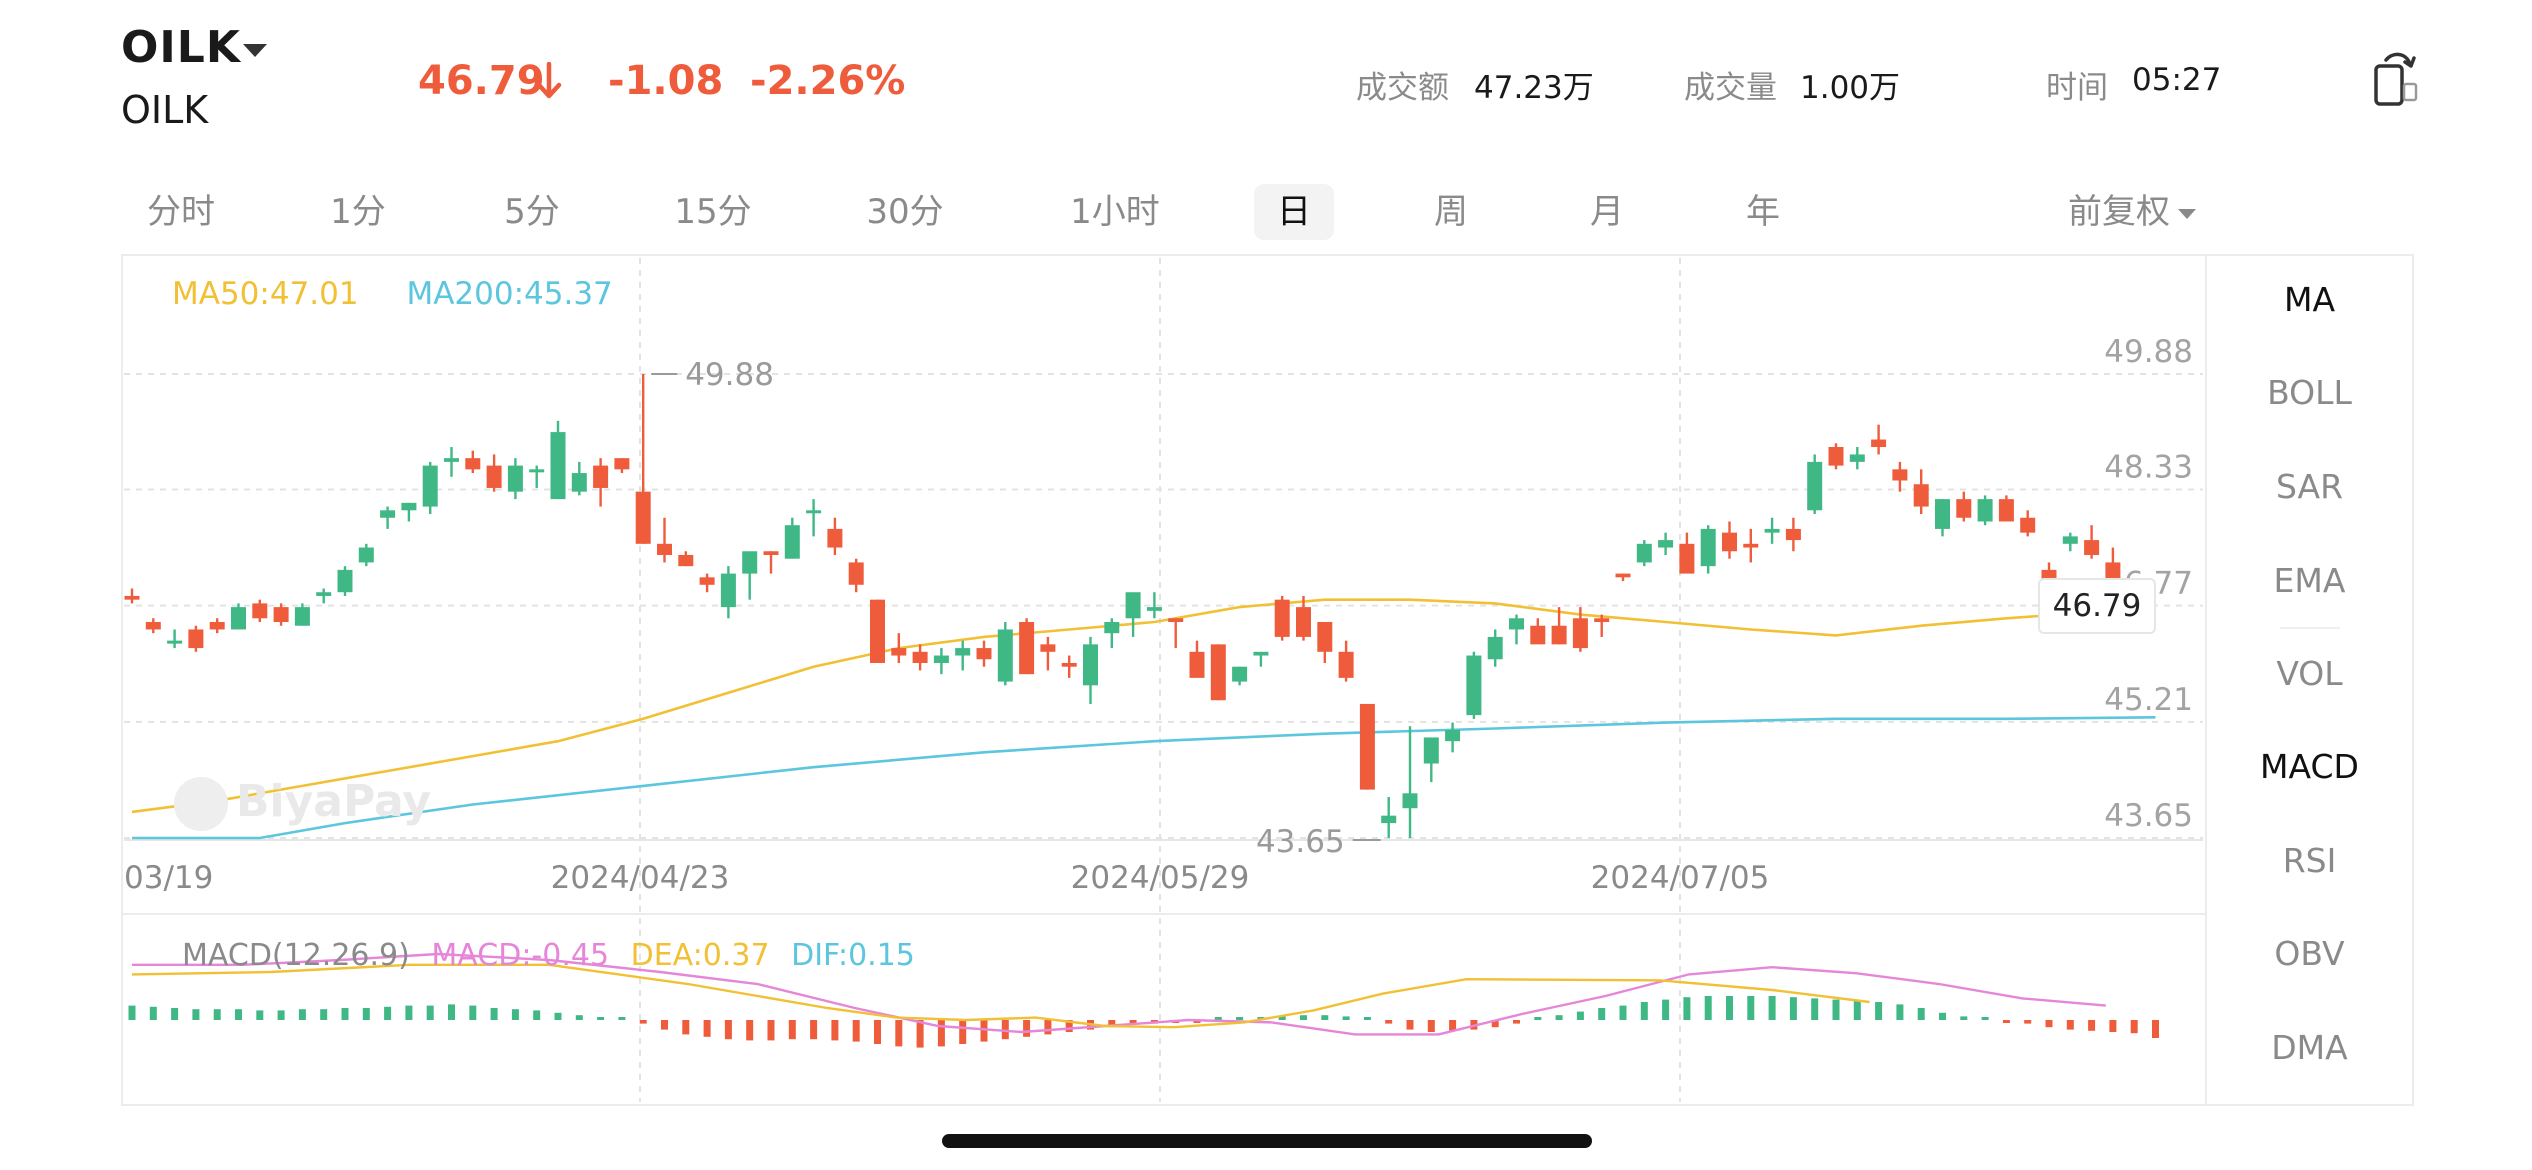  I want to click on x-tick-label: 2024/04/23, so click(640, 878).